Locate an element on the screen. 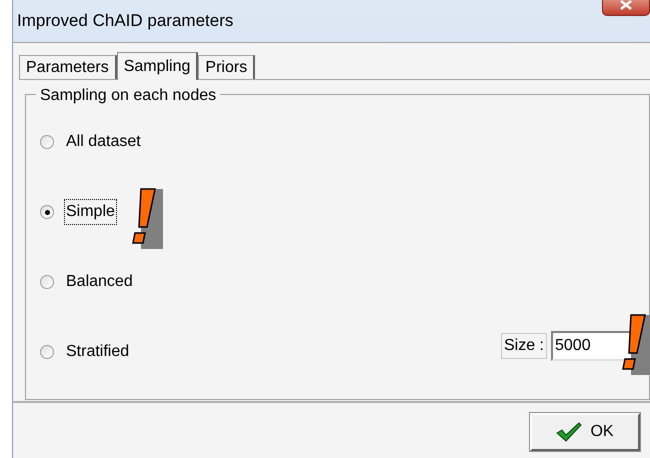  ok-button: OK is located at coordinates (585, 432).